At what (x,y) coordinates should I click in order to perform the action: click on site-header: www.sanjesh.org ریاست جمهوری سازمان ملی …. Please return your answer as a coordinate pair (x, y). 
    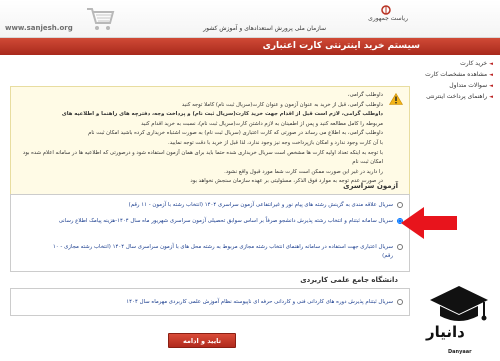
    Looking at the image, I should click on (250, 19).